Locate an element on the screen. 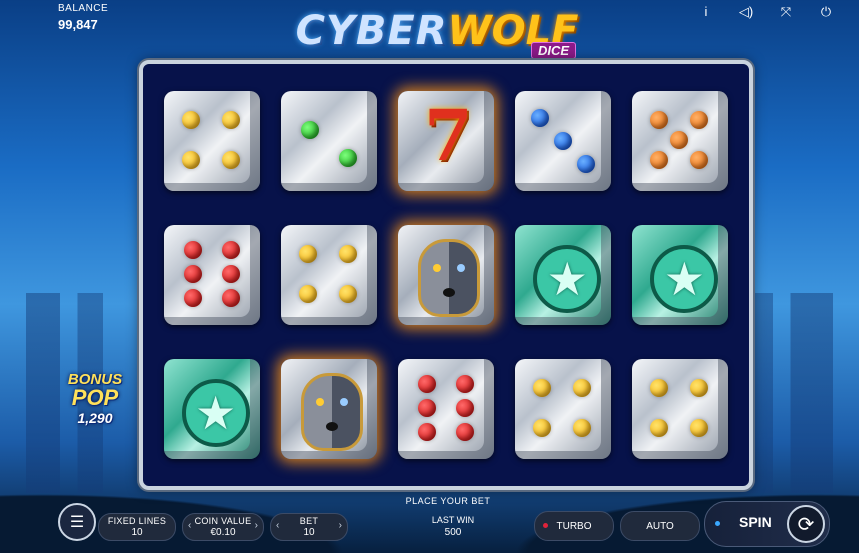 The height and width of the screenshot is (553, 859). dice-3-blue-symbol is located at coordinates (563, 141).